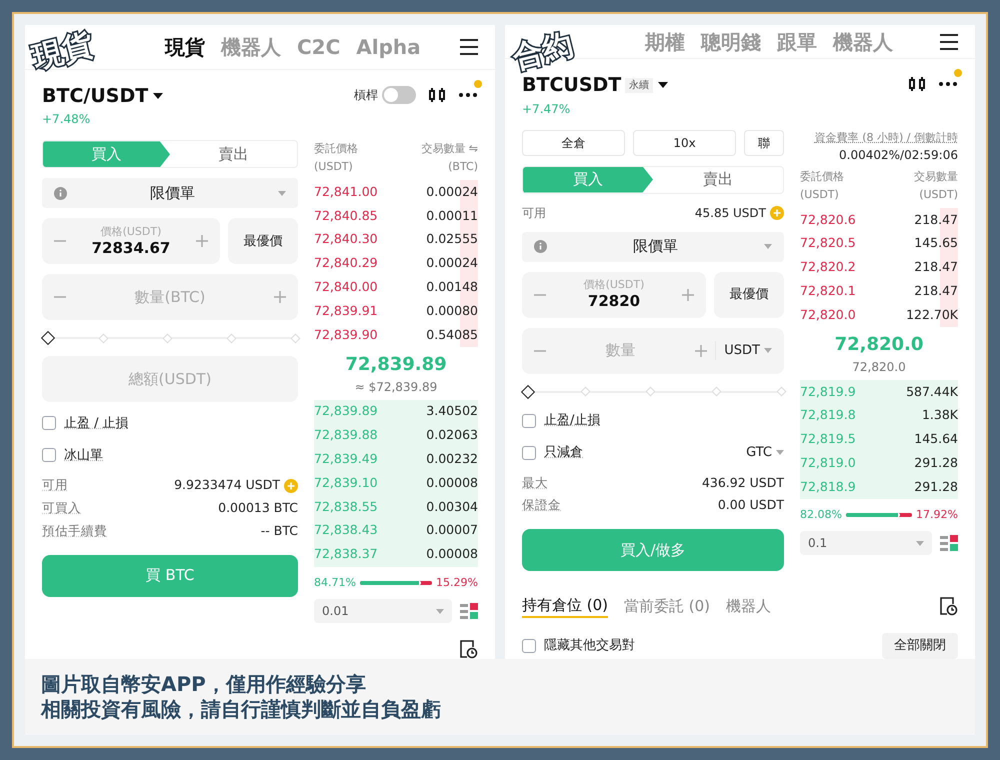 The image size is (1000, 760). Describe the element at coordinates (452, 530) in the screenshot. I see `bid-quantity: 0.00007` at that location.